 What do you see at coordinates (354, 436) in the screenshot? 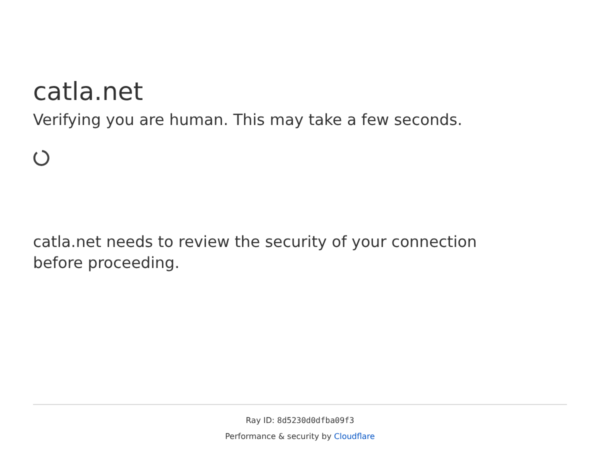
I see `cloudflare-link: Cloudflare` at bounding box center [354, 436].